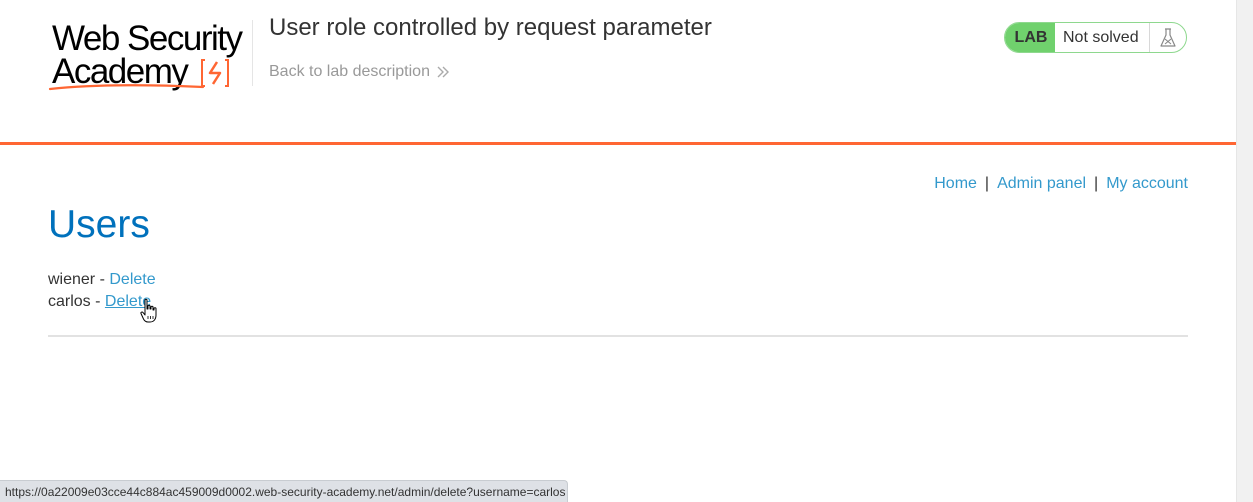 This screenshot has width=1253, height=502. I want to click on web-security-academy-logo: Web Security Academy, so click(150, 56).